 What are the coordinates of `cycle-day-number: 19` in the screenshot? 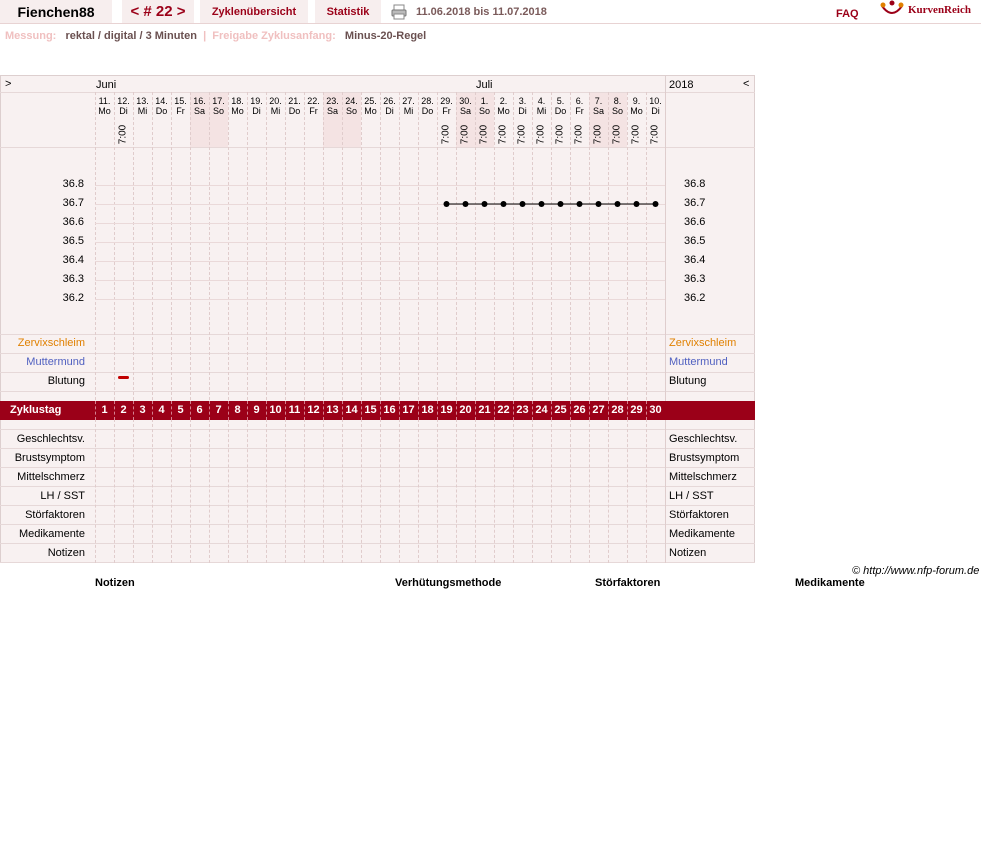 It's located at (446, 410).